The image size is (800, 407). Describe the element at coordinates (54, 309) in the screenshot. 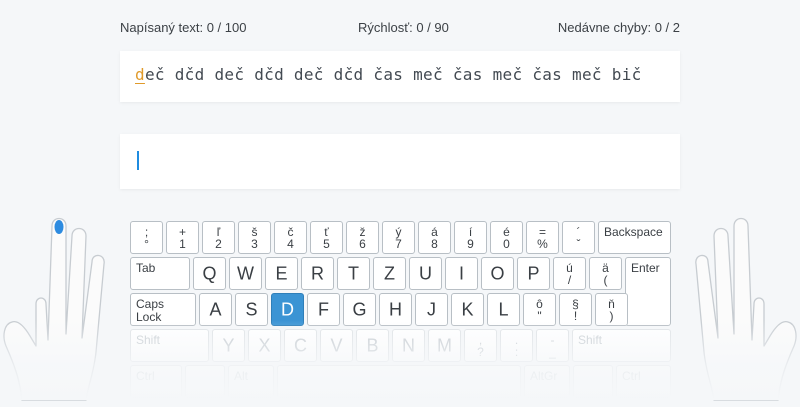

I see `left-hand-icon` at that location.